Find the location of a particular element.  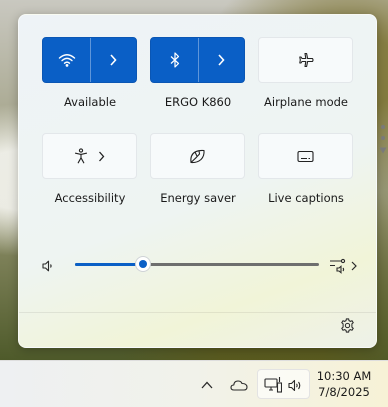

volume-slider-thumb is located at coordinates (143, 264).